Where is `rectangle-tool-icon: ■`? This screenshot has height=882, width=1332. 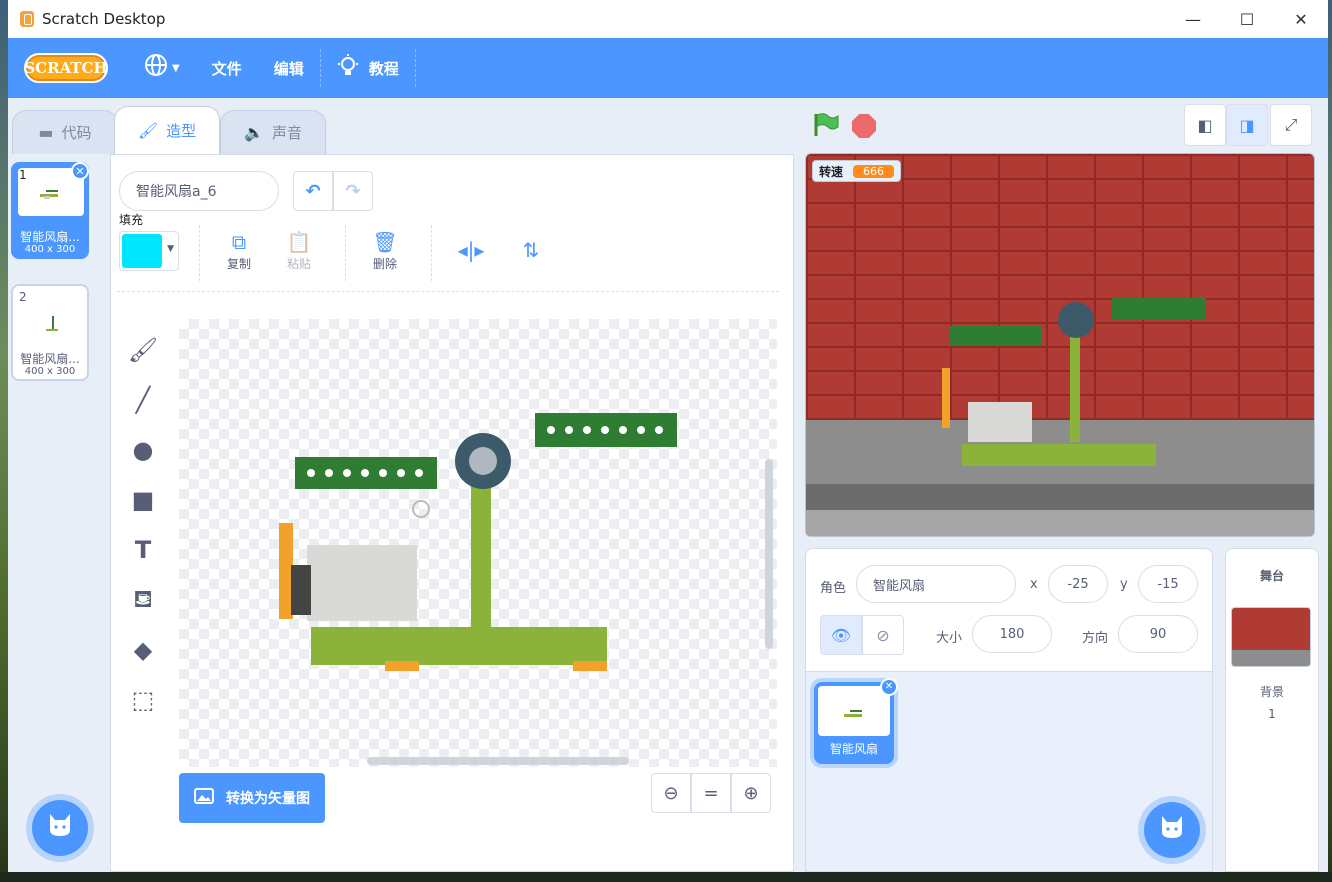 rectangle-tool-icon: ■ is located at coordinates (143, 500).